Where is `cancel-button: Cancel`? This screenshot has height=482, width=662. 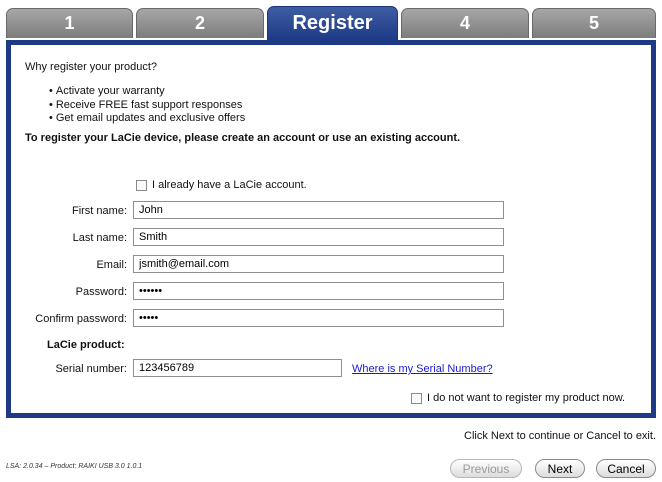
cancel-button: Cancel is located at coordinates (626, 468).